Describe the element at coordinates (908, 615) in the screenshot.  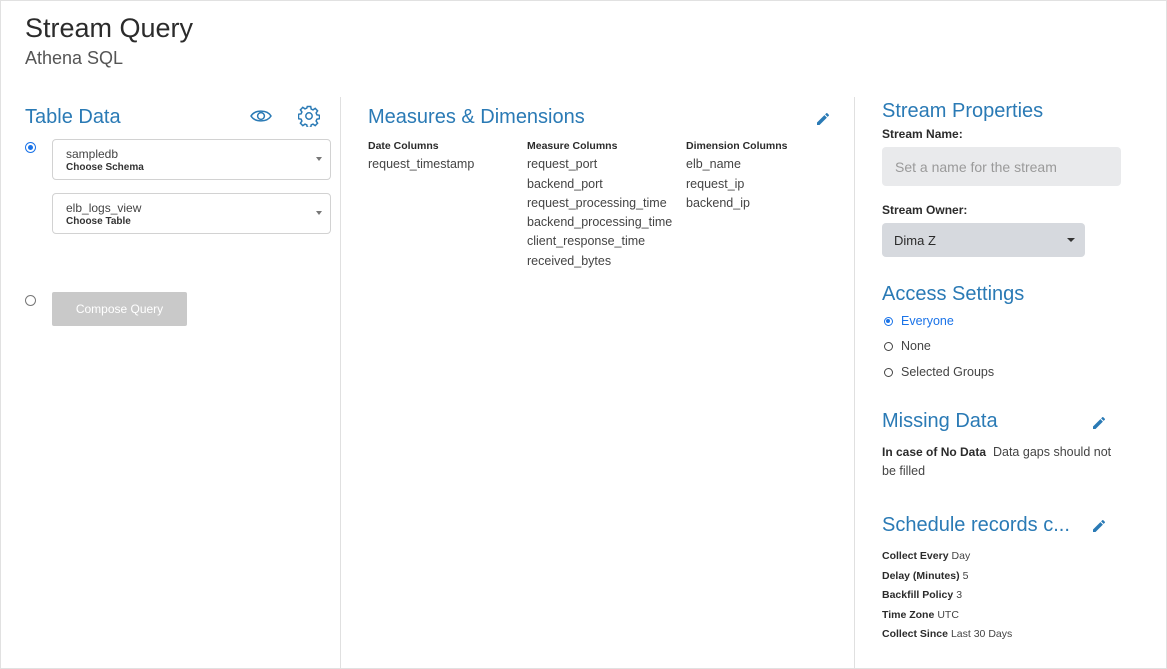
I see `schedule-key: Time Zone` at that location.